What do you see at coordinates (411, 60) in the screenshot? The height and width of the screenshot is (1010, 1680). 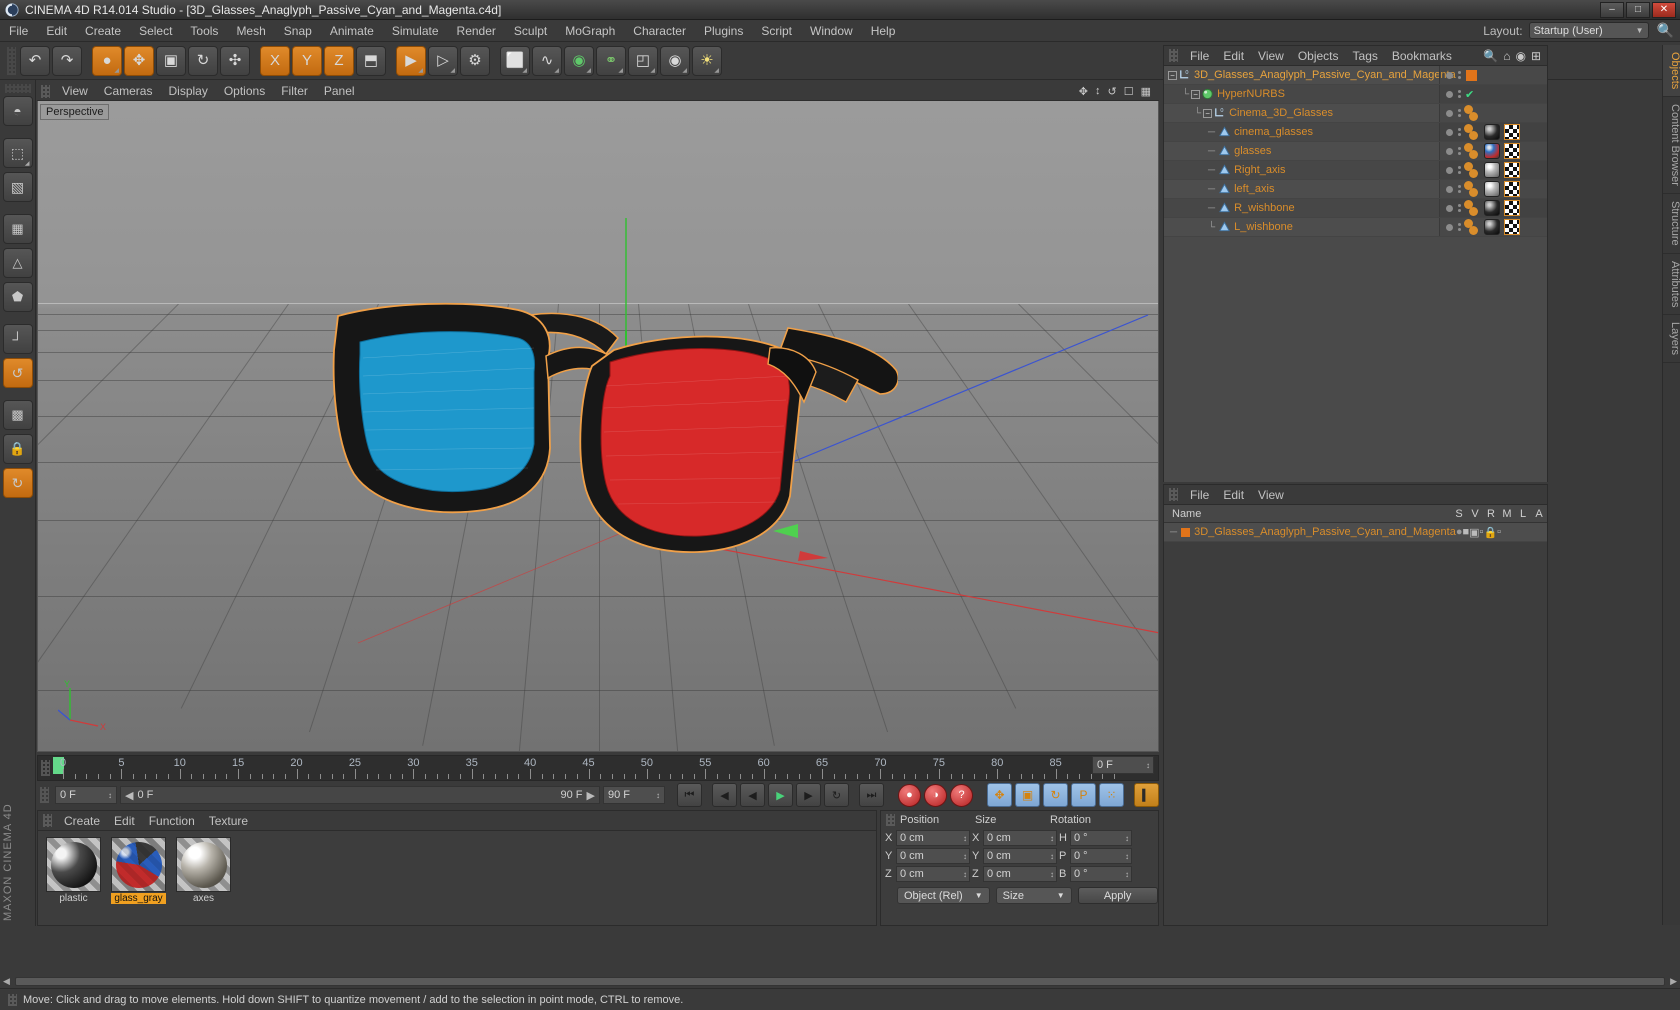 I see `render-view-button: ▶ ◢` at bounding box center [411, 60].